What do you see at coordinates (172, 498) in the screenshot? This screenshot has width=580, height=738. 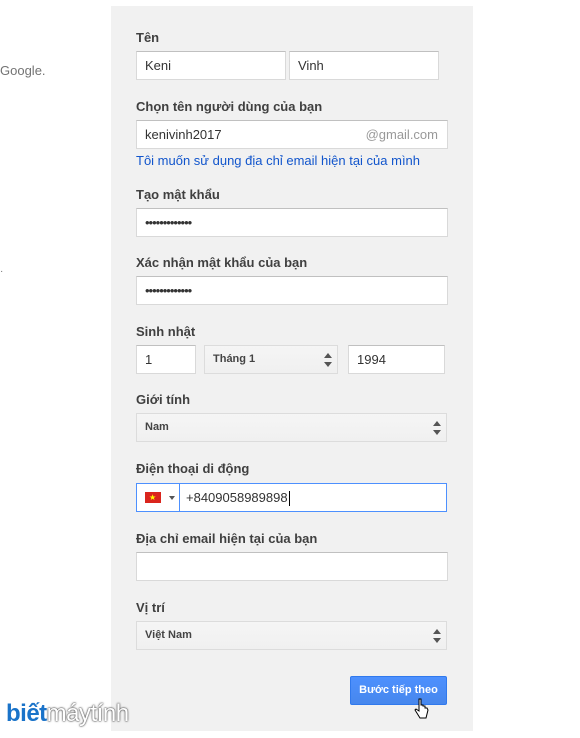 I see `chevron-down-icon` at bounding box center [172, 498].